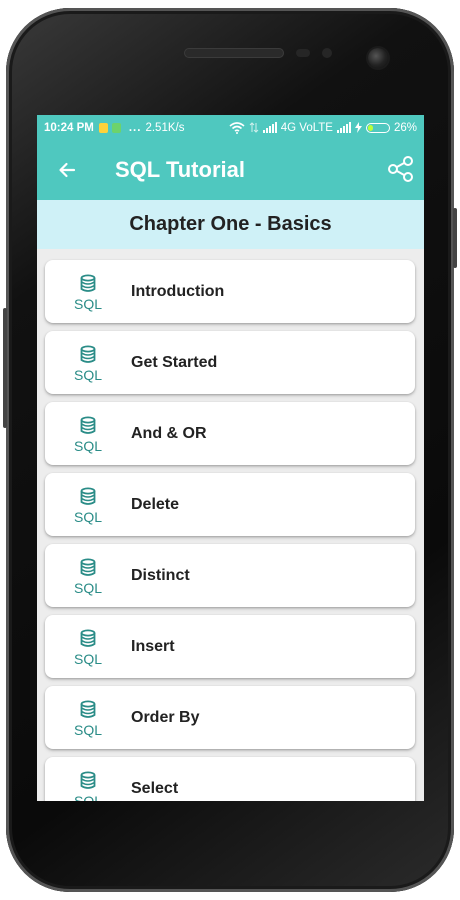  I want to click on list-item-label: And & OR, so click(169, 433).